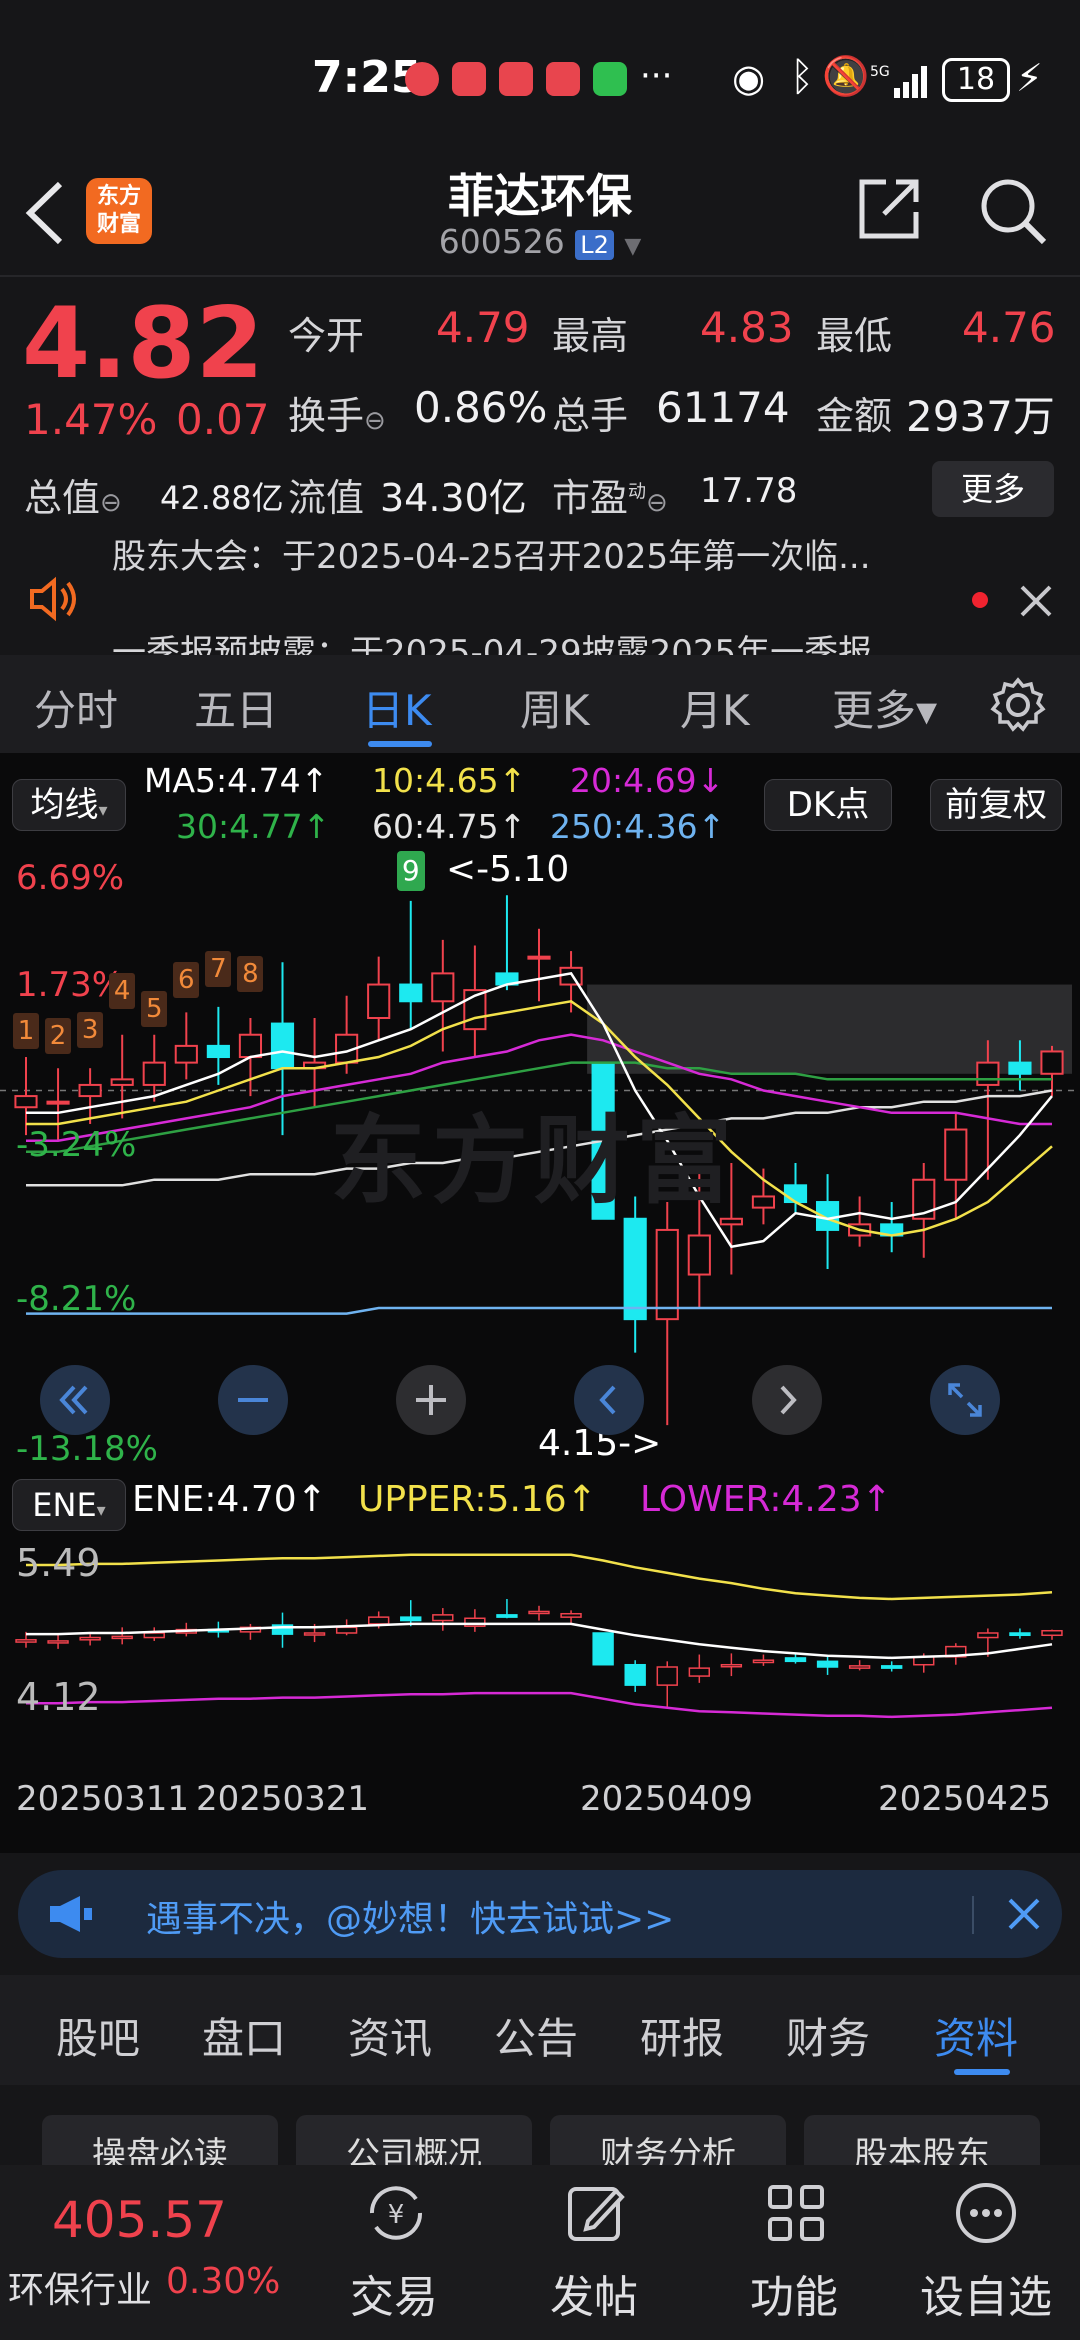  What do you see at coordinates (397, 707) in the screenshot?
I see `tab-daily-k: 日K` at bounding box center [397, 707].